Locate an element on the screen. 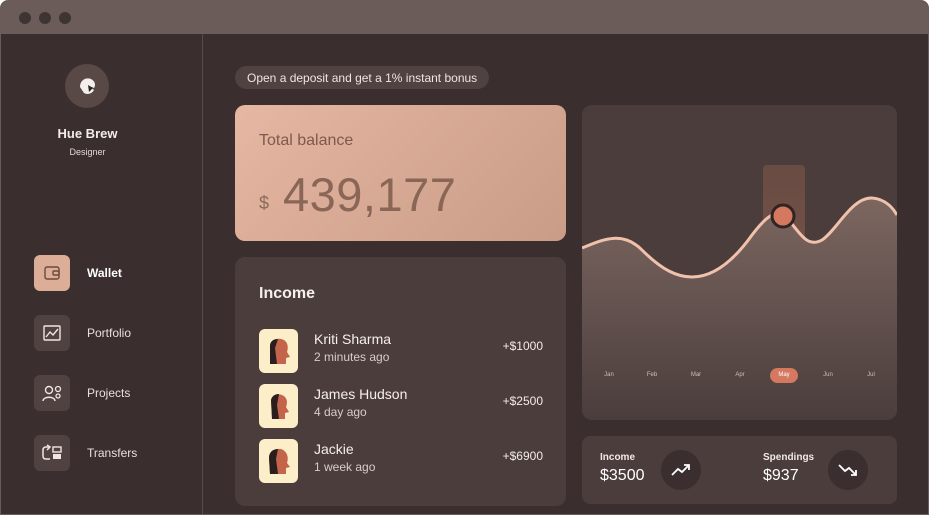 This screenshot has width=931, height=515. month-label: Jul is located at coordinates (871, 375).